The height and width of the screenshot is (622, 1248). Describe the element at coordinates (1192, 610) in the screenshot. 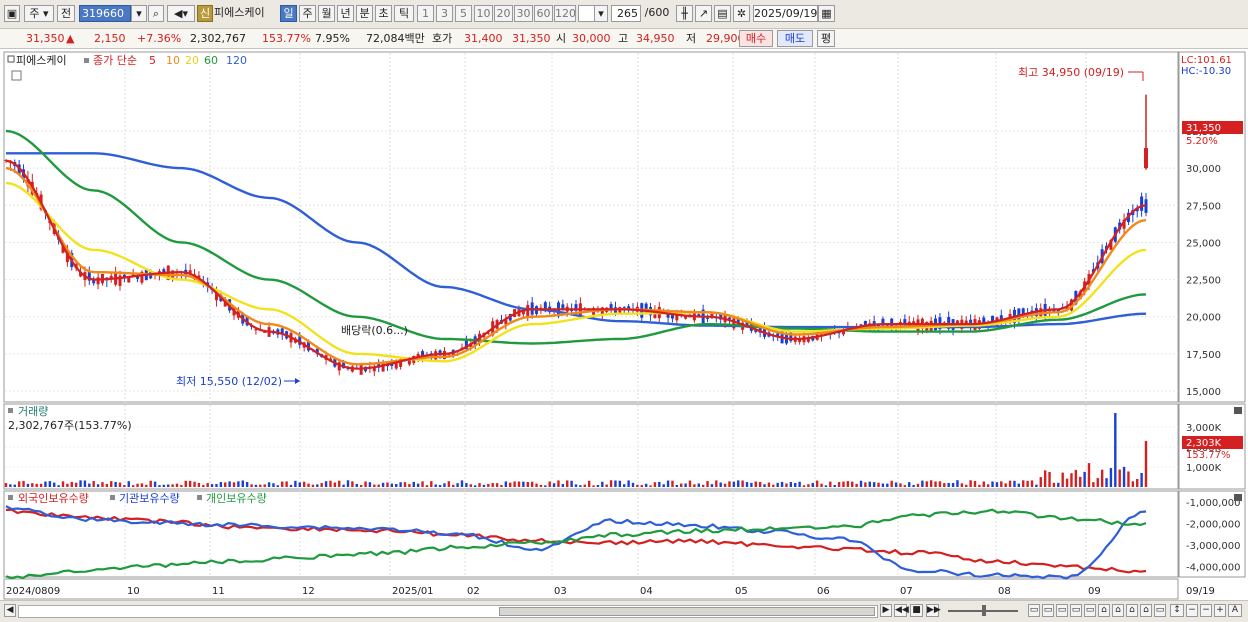

I see `zoom-out-icon: −` at that location.